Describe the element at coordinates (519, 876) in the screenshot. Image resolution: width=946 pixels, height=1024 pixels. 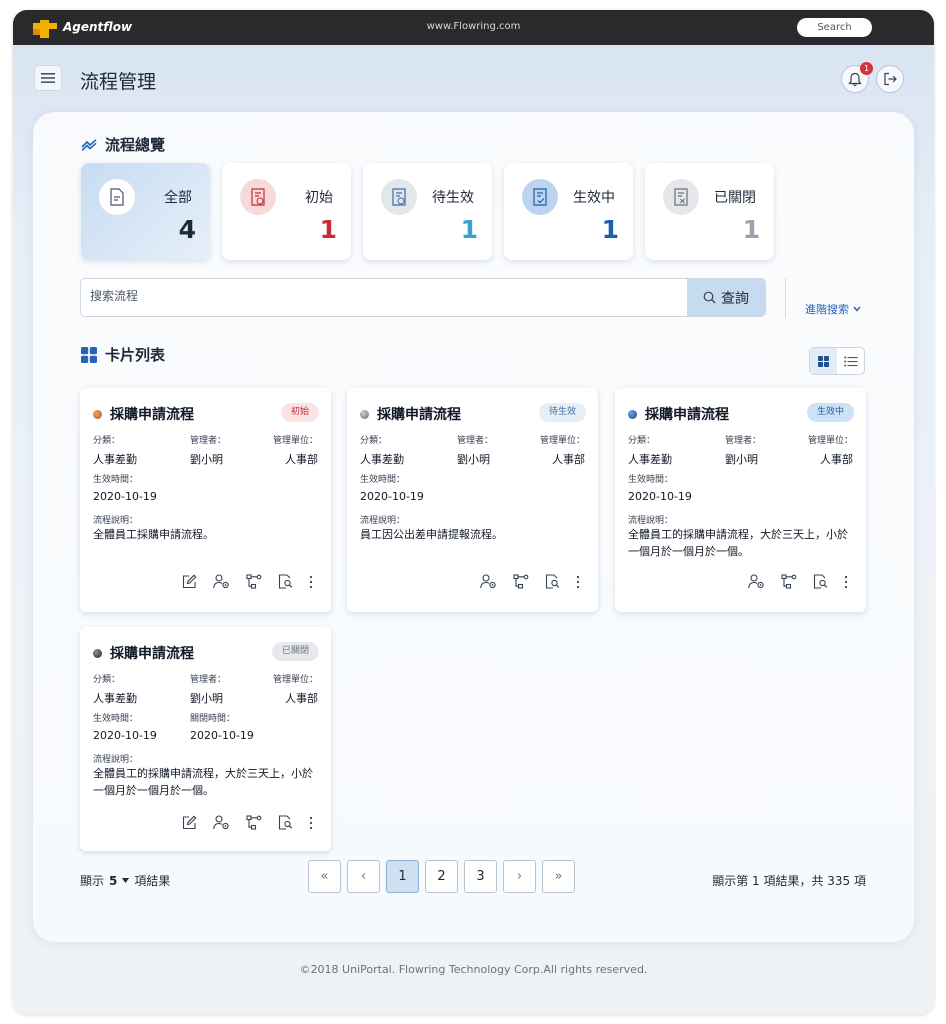
I see `next-page-button: ›` at that location.